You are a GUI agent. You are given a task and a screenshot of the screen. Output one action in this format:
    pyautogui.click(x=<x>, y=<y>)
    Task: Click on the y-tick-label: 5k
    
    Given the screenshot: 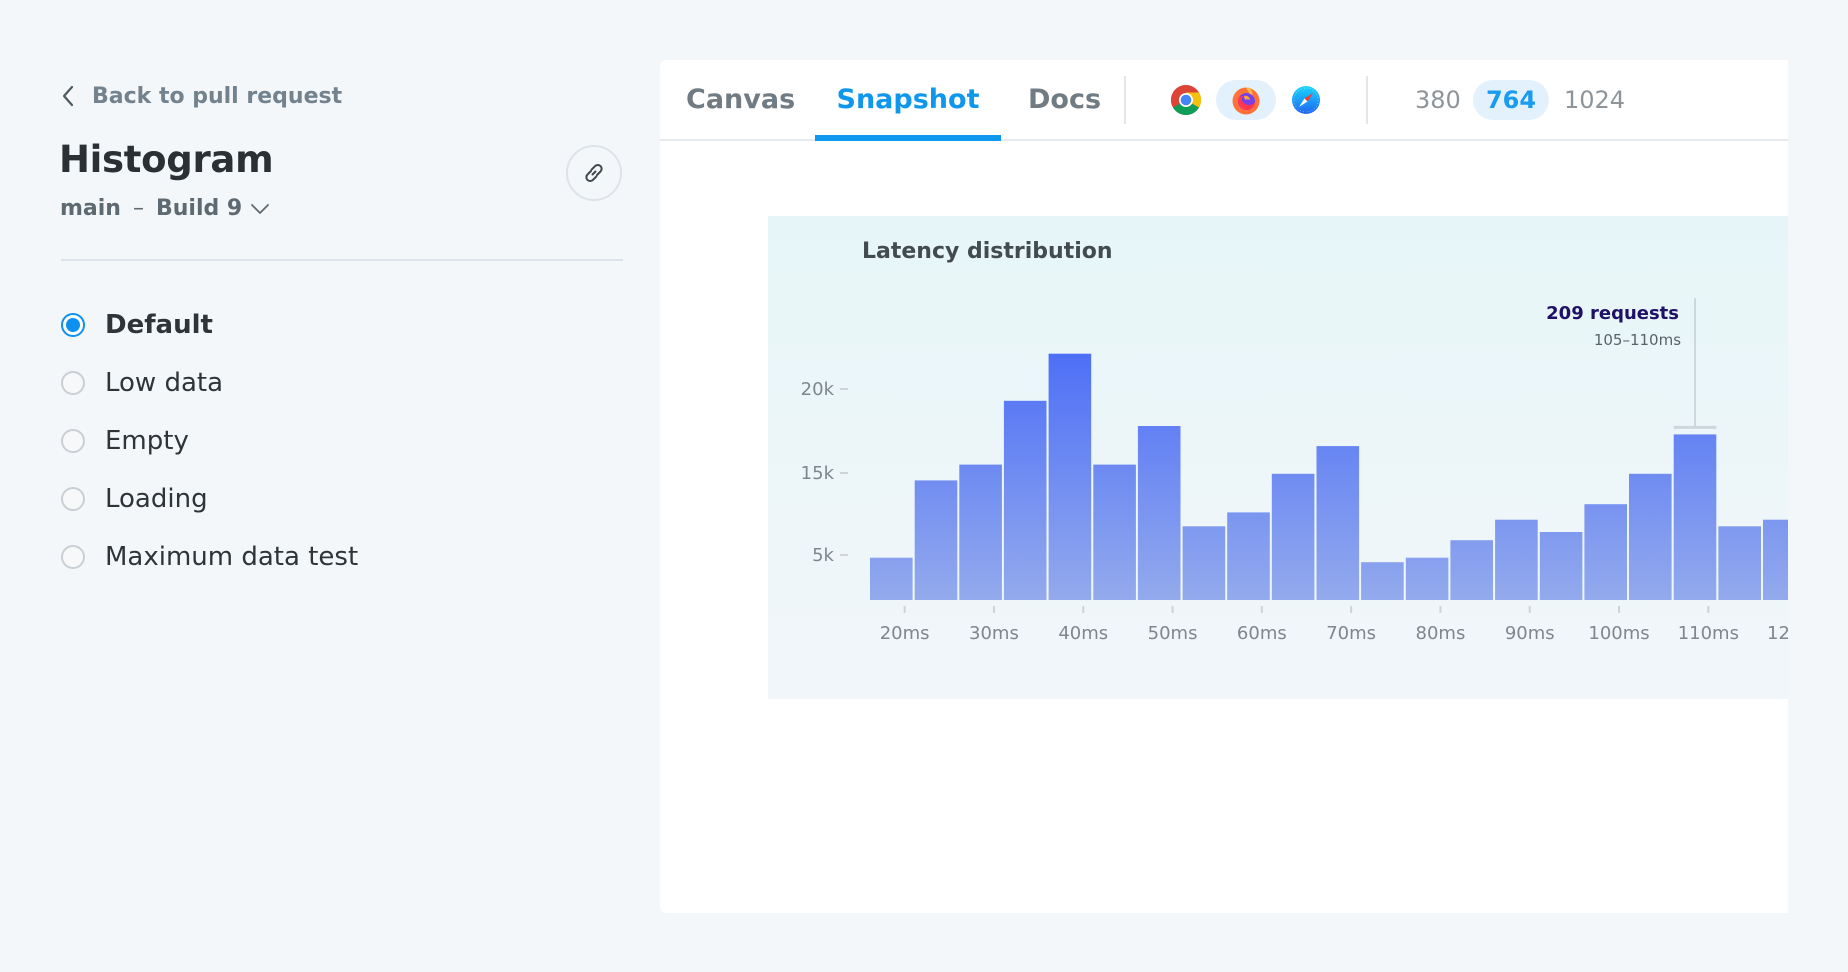 What is the action you would take?
    pyautogui.click(x=823, y=555)
    